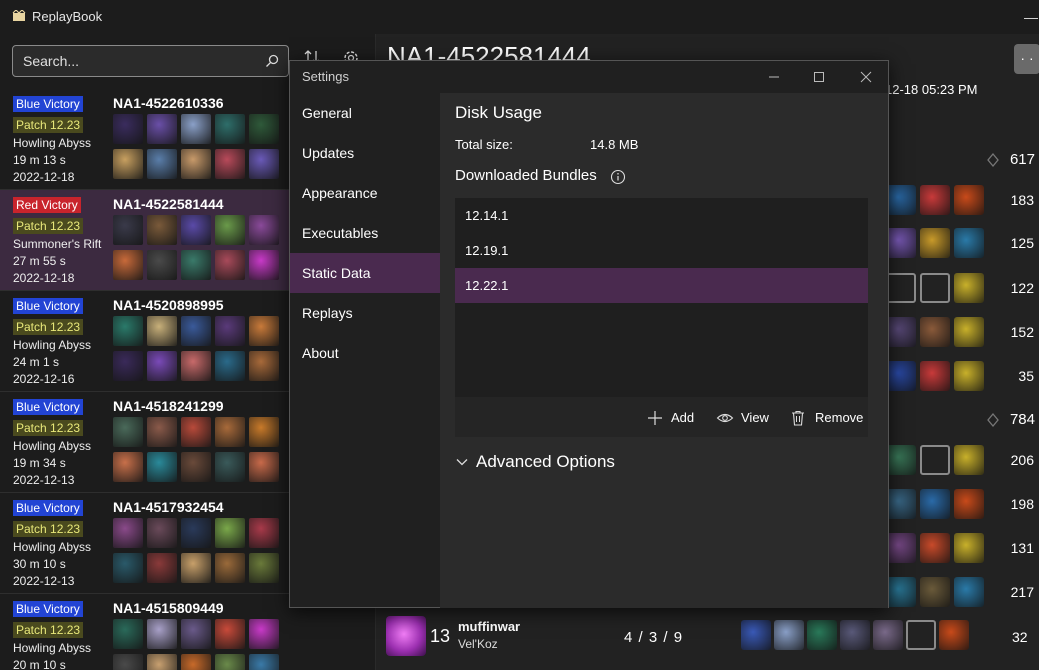 Image resolution: width=1039 pixels, height=670 pixels. I want to click on nav-static-data: Static Data, so click(365, 273).